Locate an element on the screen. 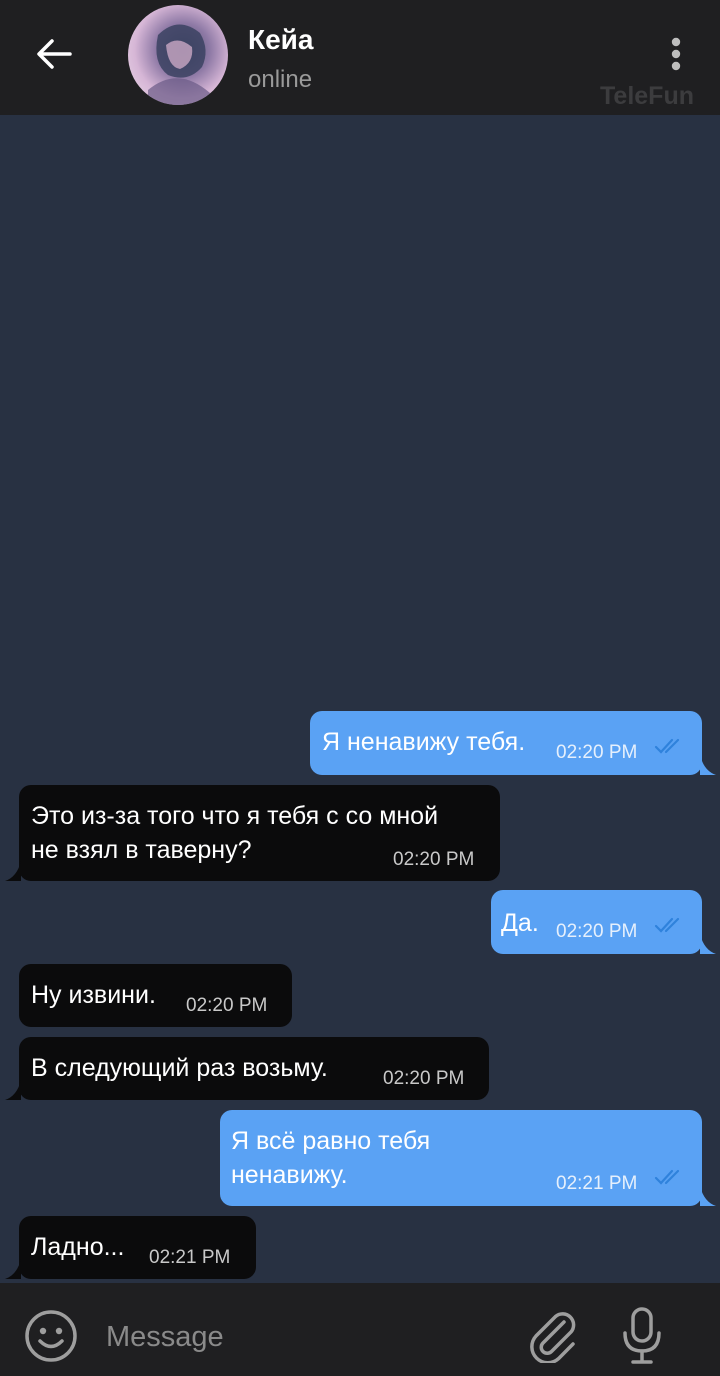 The image size is (720, 1376). message-outgoing: Я ненавижу тебя. 02:20 PM is located at coordinates (513, 743).